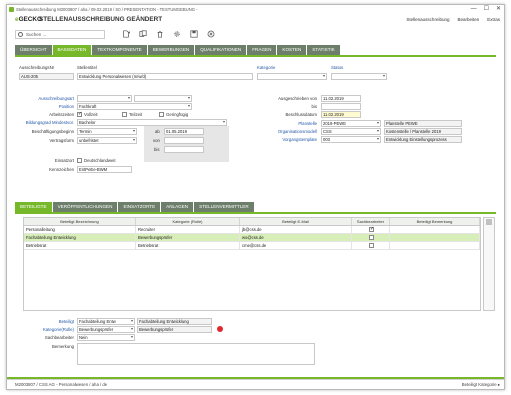 This screenshot has height=395, width=511. I want to click on minimize-button: —, so click(474, 9).